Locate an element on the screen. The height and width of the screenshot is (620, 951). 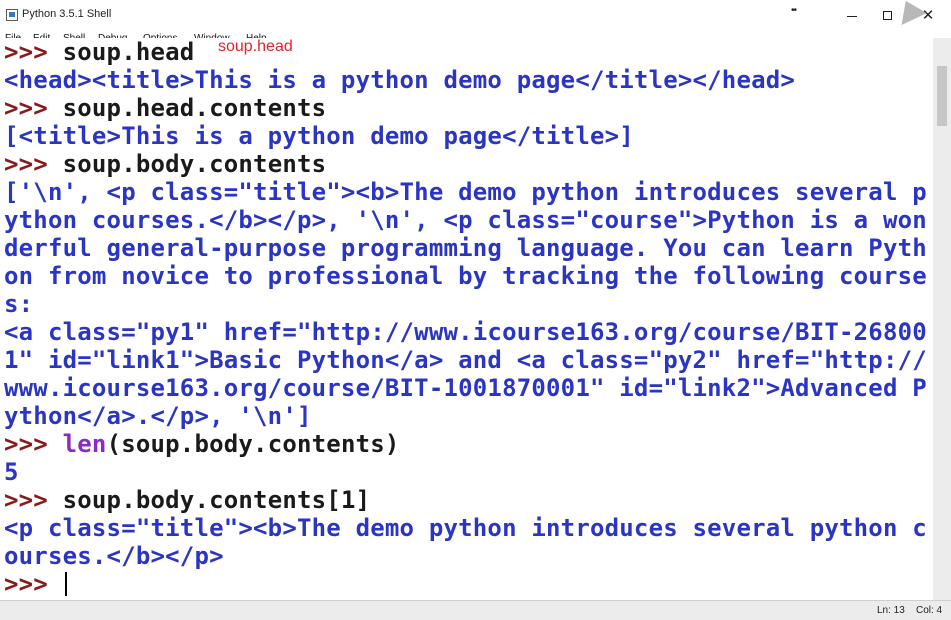
shell-output-line: 5 is located at coordinates (11, 472).